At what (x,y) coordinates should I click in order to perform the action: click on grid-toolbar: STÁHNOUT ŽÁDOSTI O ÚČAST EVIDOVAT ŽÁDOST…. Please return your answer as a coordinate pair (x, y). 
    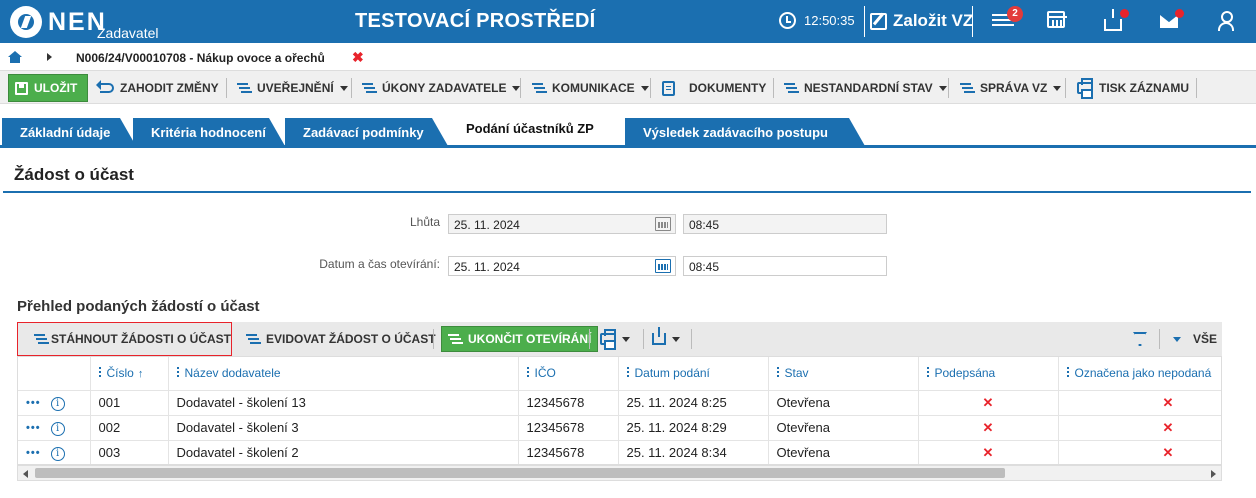
    Looking at the image, I should click on (619, 339).